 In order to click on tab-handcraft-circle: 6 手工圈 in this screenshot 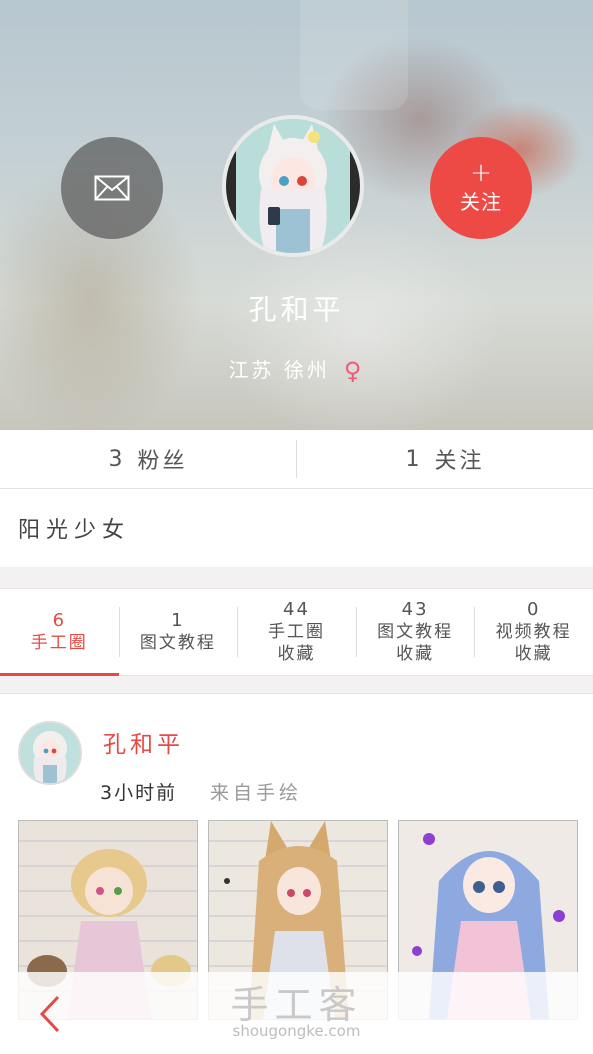, I will do `click(59, 632)`.